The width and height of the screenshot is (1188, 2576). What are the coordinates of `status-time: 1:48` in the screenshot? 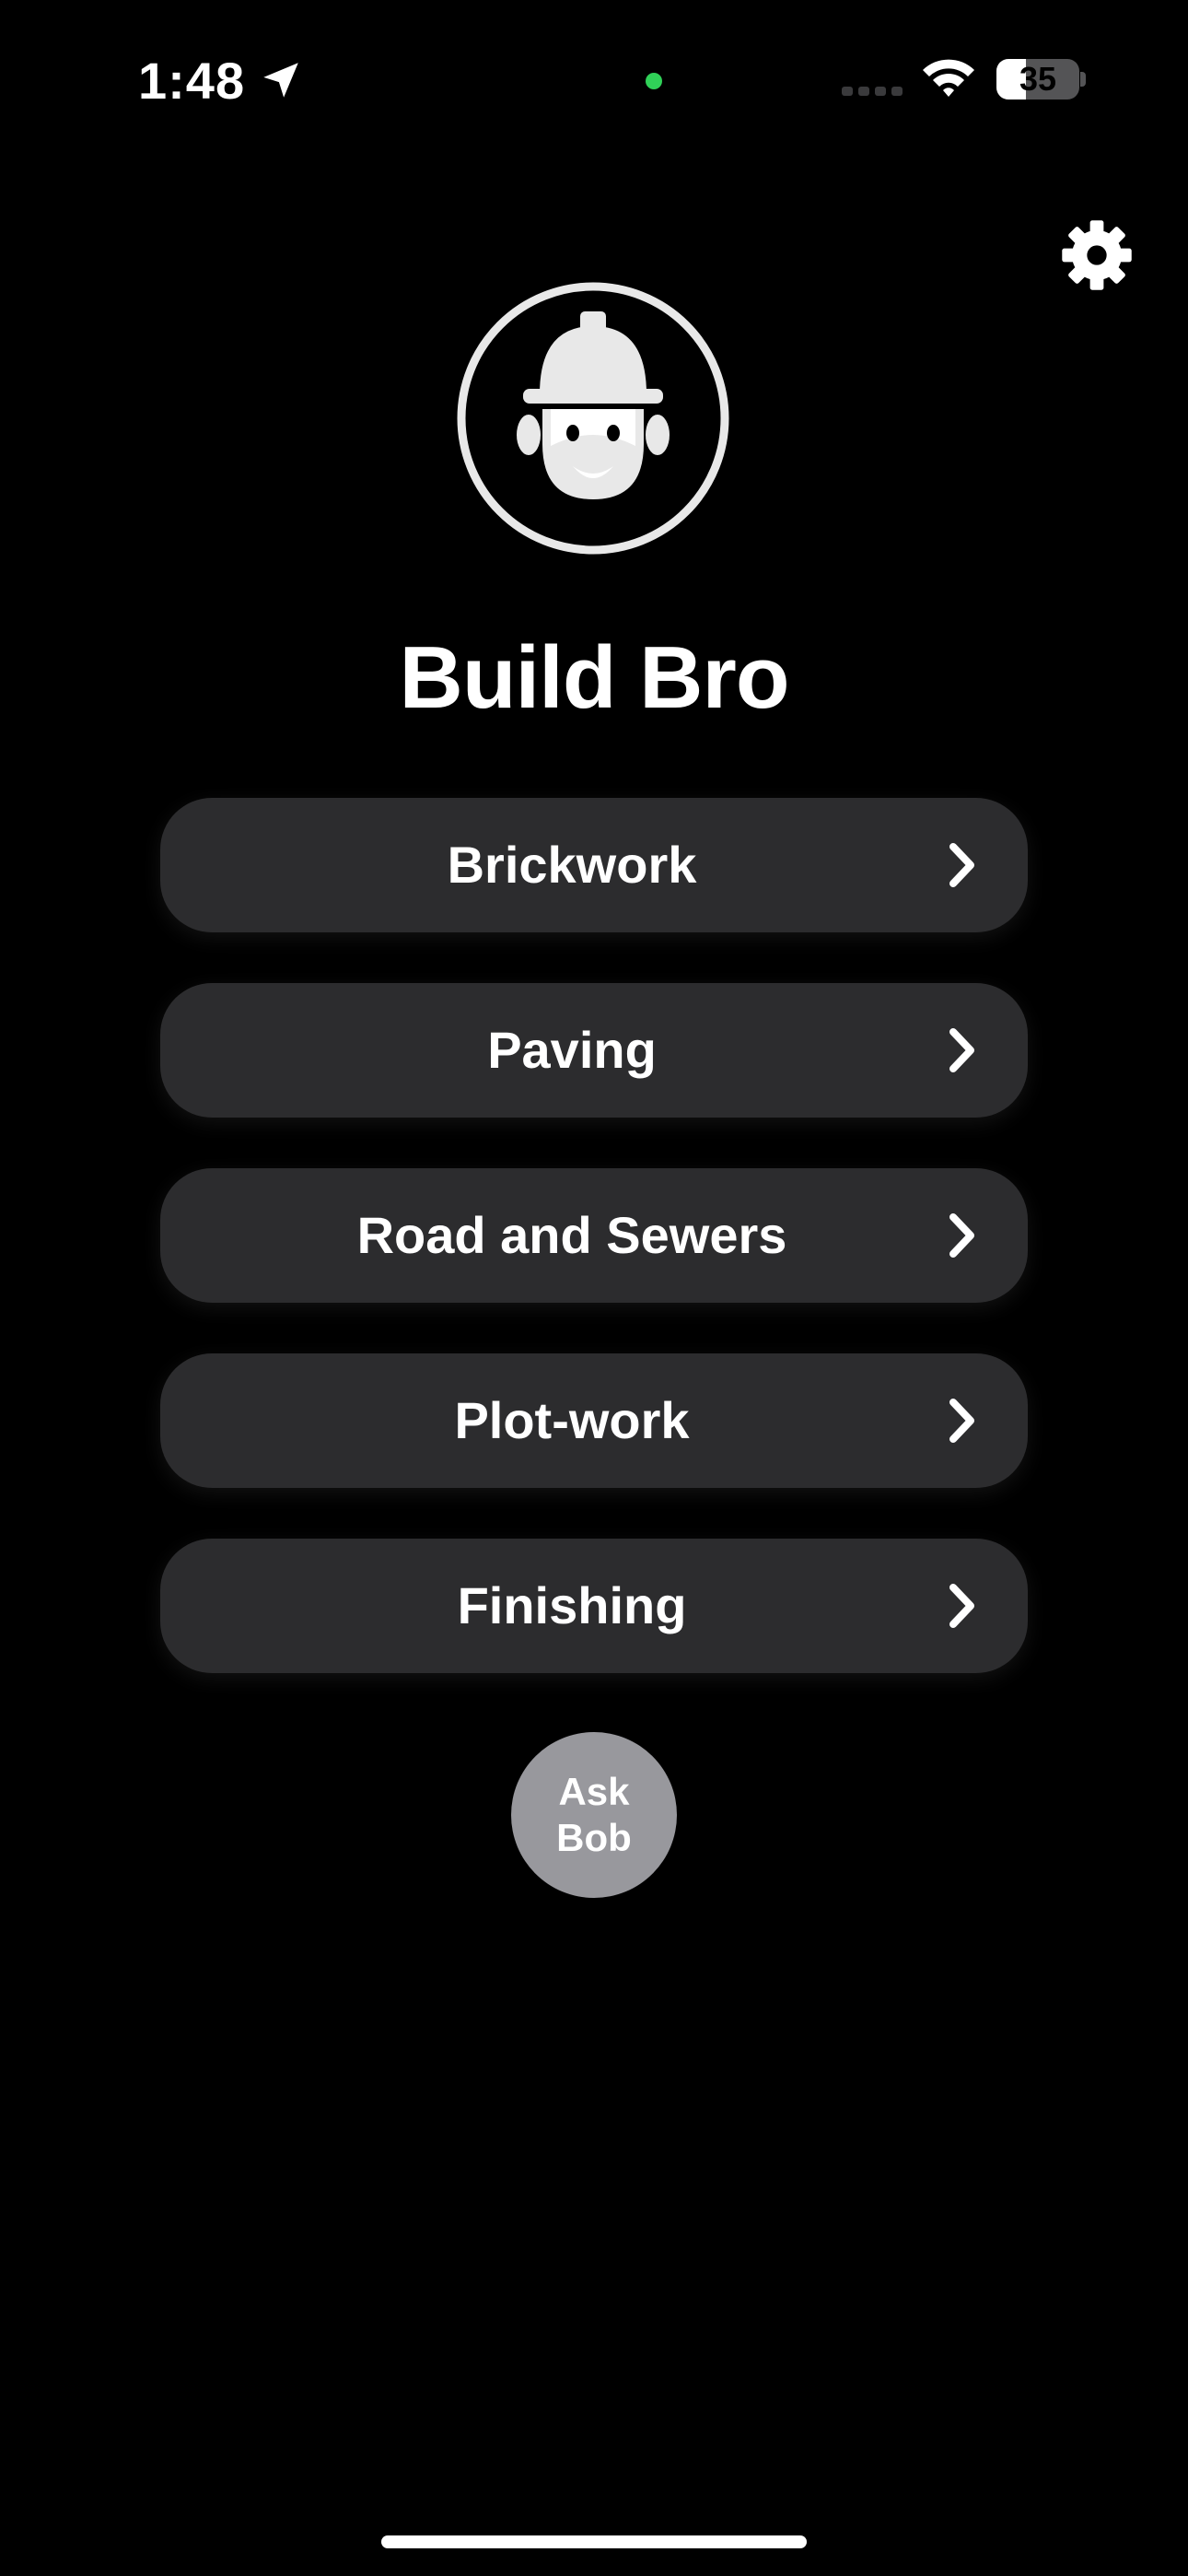 It's located at (192, 81).